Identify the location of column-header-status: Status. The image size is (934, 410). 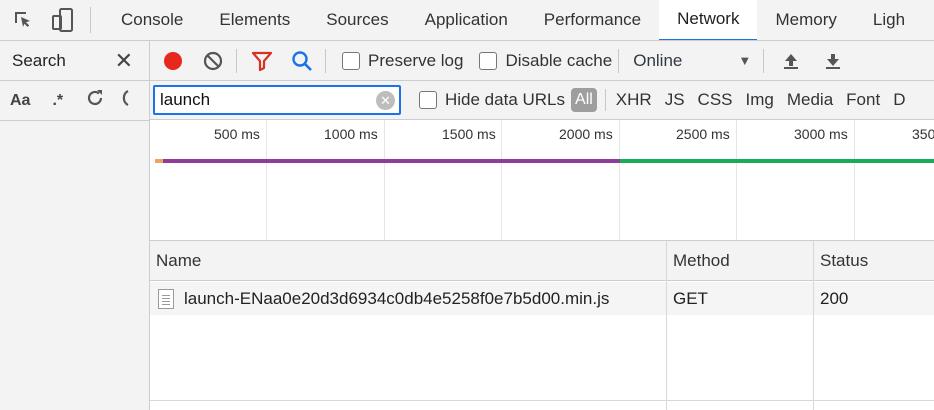
(874, 261).